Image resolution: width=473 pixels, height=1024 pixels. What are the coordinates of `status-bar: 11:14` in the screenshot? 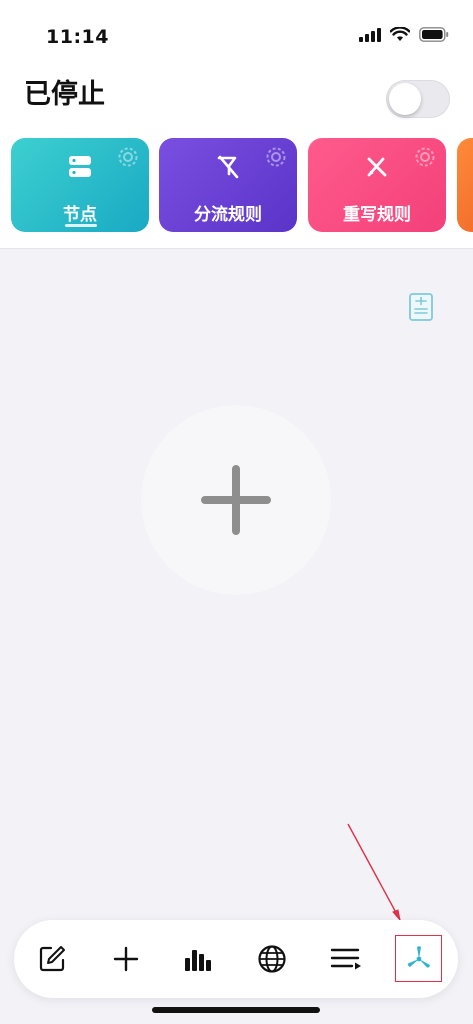 It's located at (236, 31).